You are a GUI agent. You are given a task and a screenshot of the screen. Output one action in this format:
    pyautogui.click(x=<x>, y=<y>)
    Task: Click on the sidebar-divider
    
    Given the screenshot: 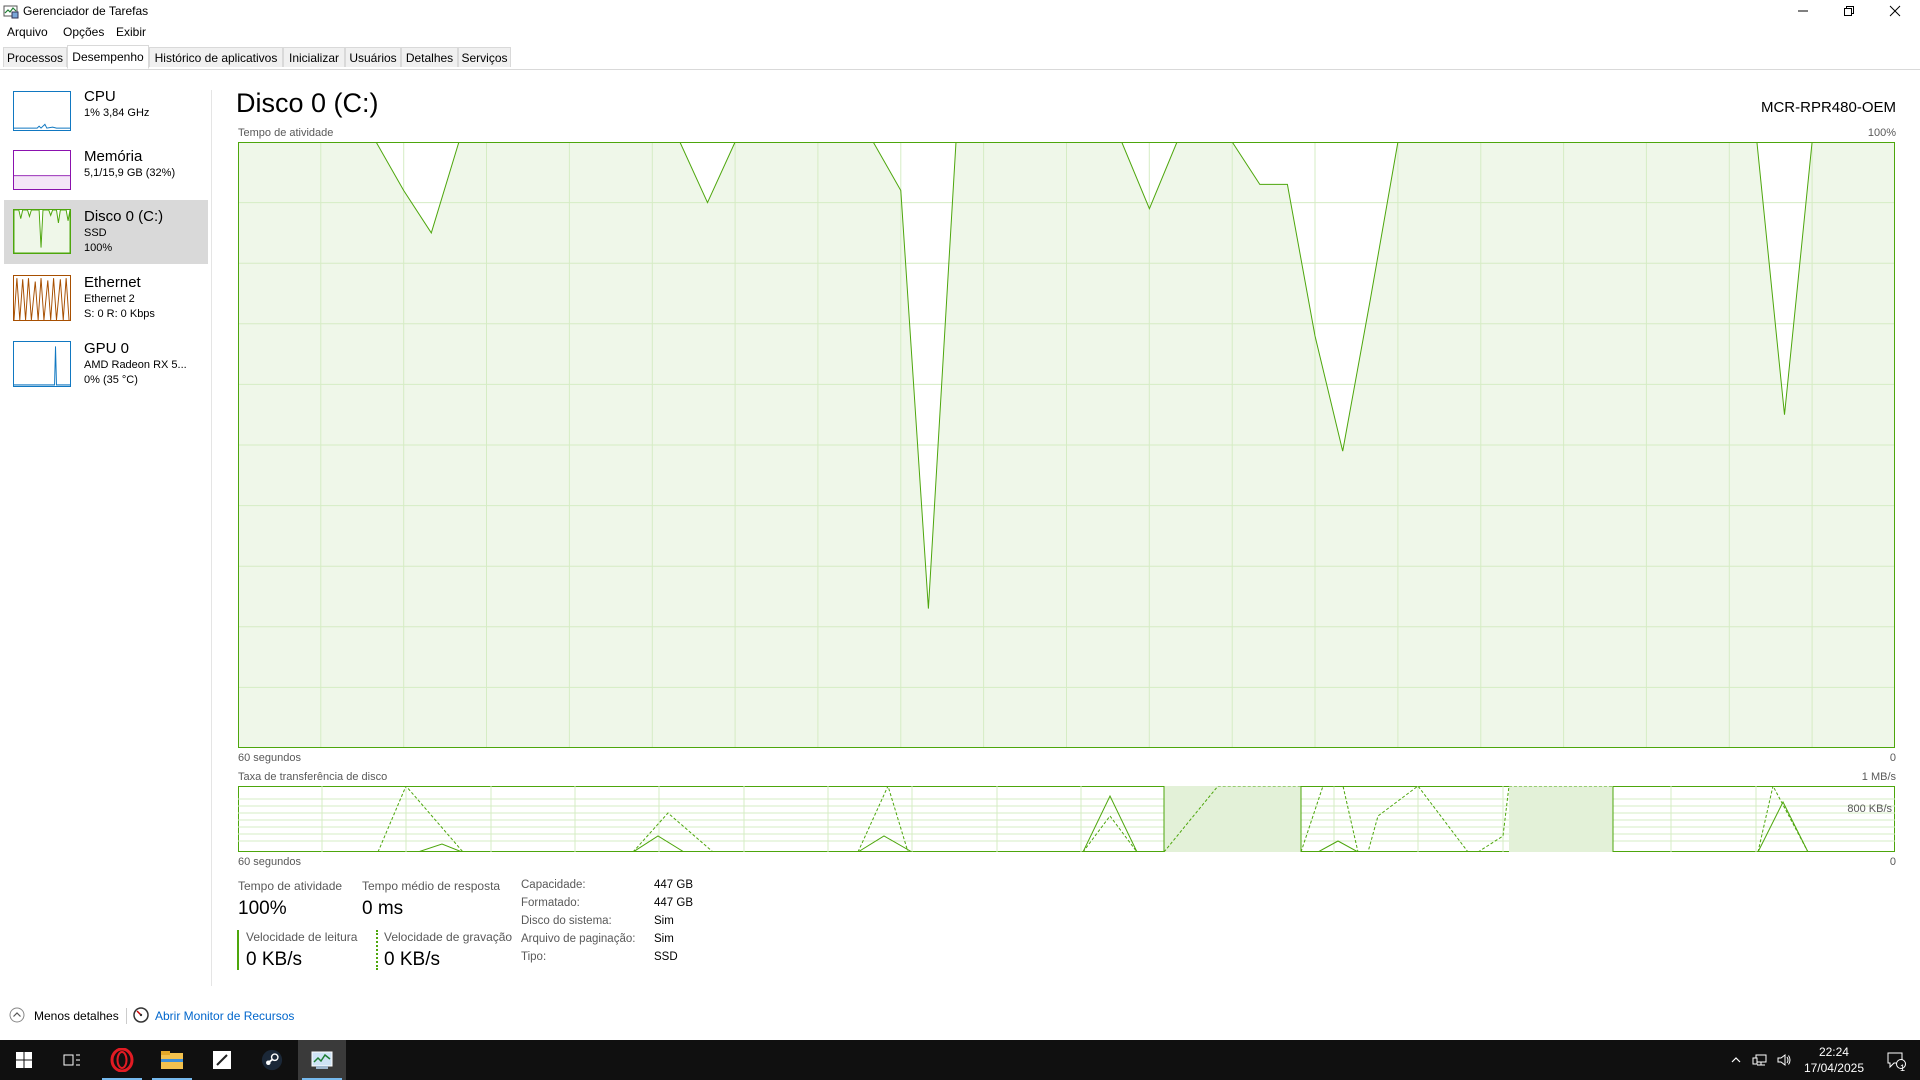 What is the action you would take?
    pyautogui.click(x=211, y=538)
    